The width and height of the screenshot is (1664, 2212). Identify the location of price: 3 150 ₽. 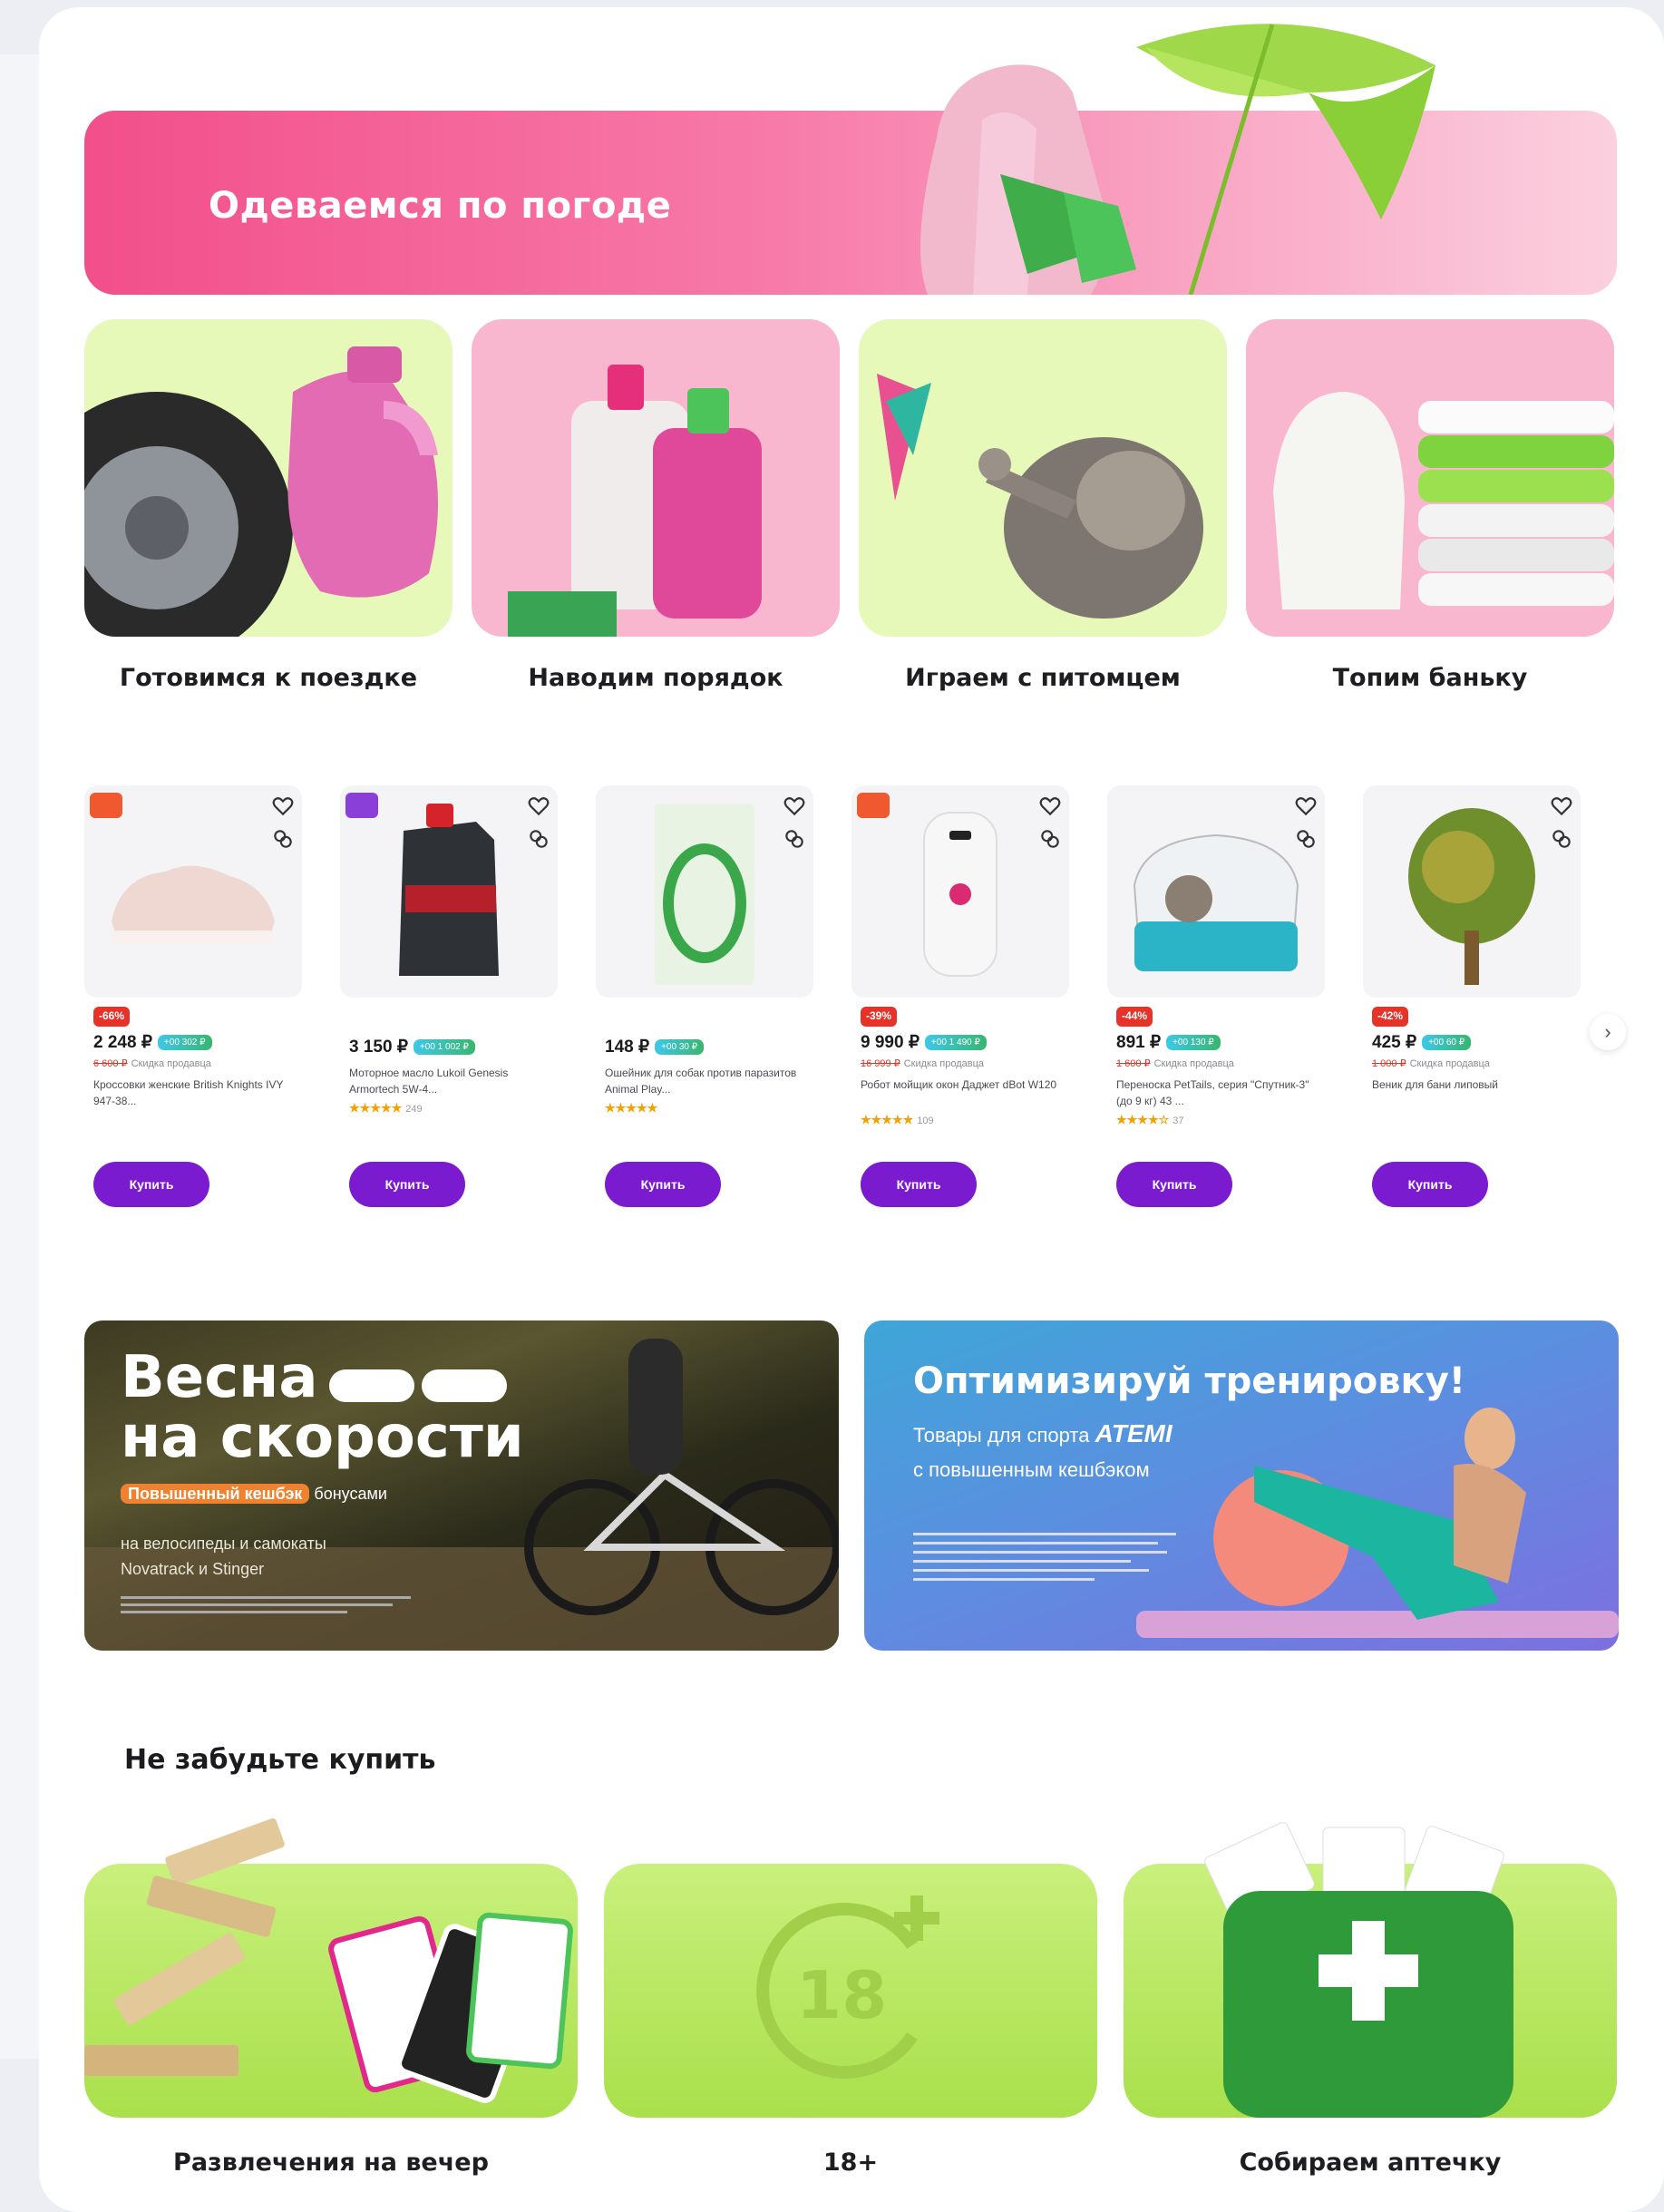
(378, 1047).